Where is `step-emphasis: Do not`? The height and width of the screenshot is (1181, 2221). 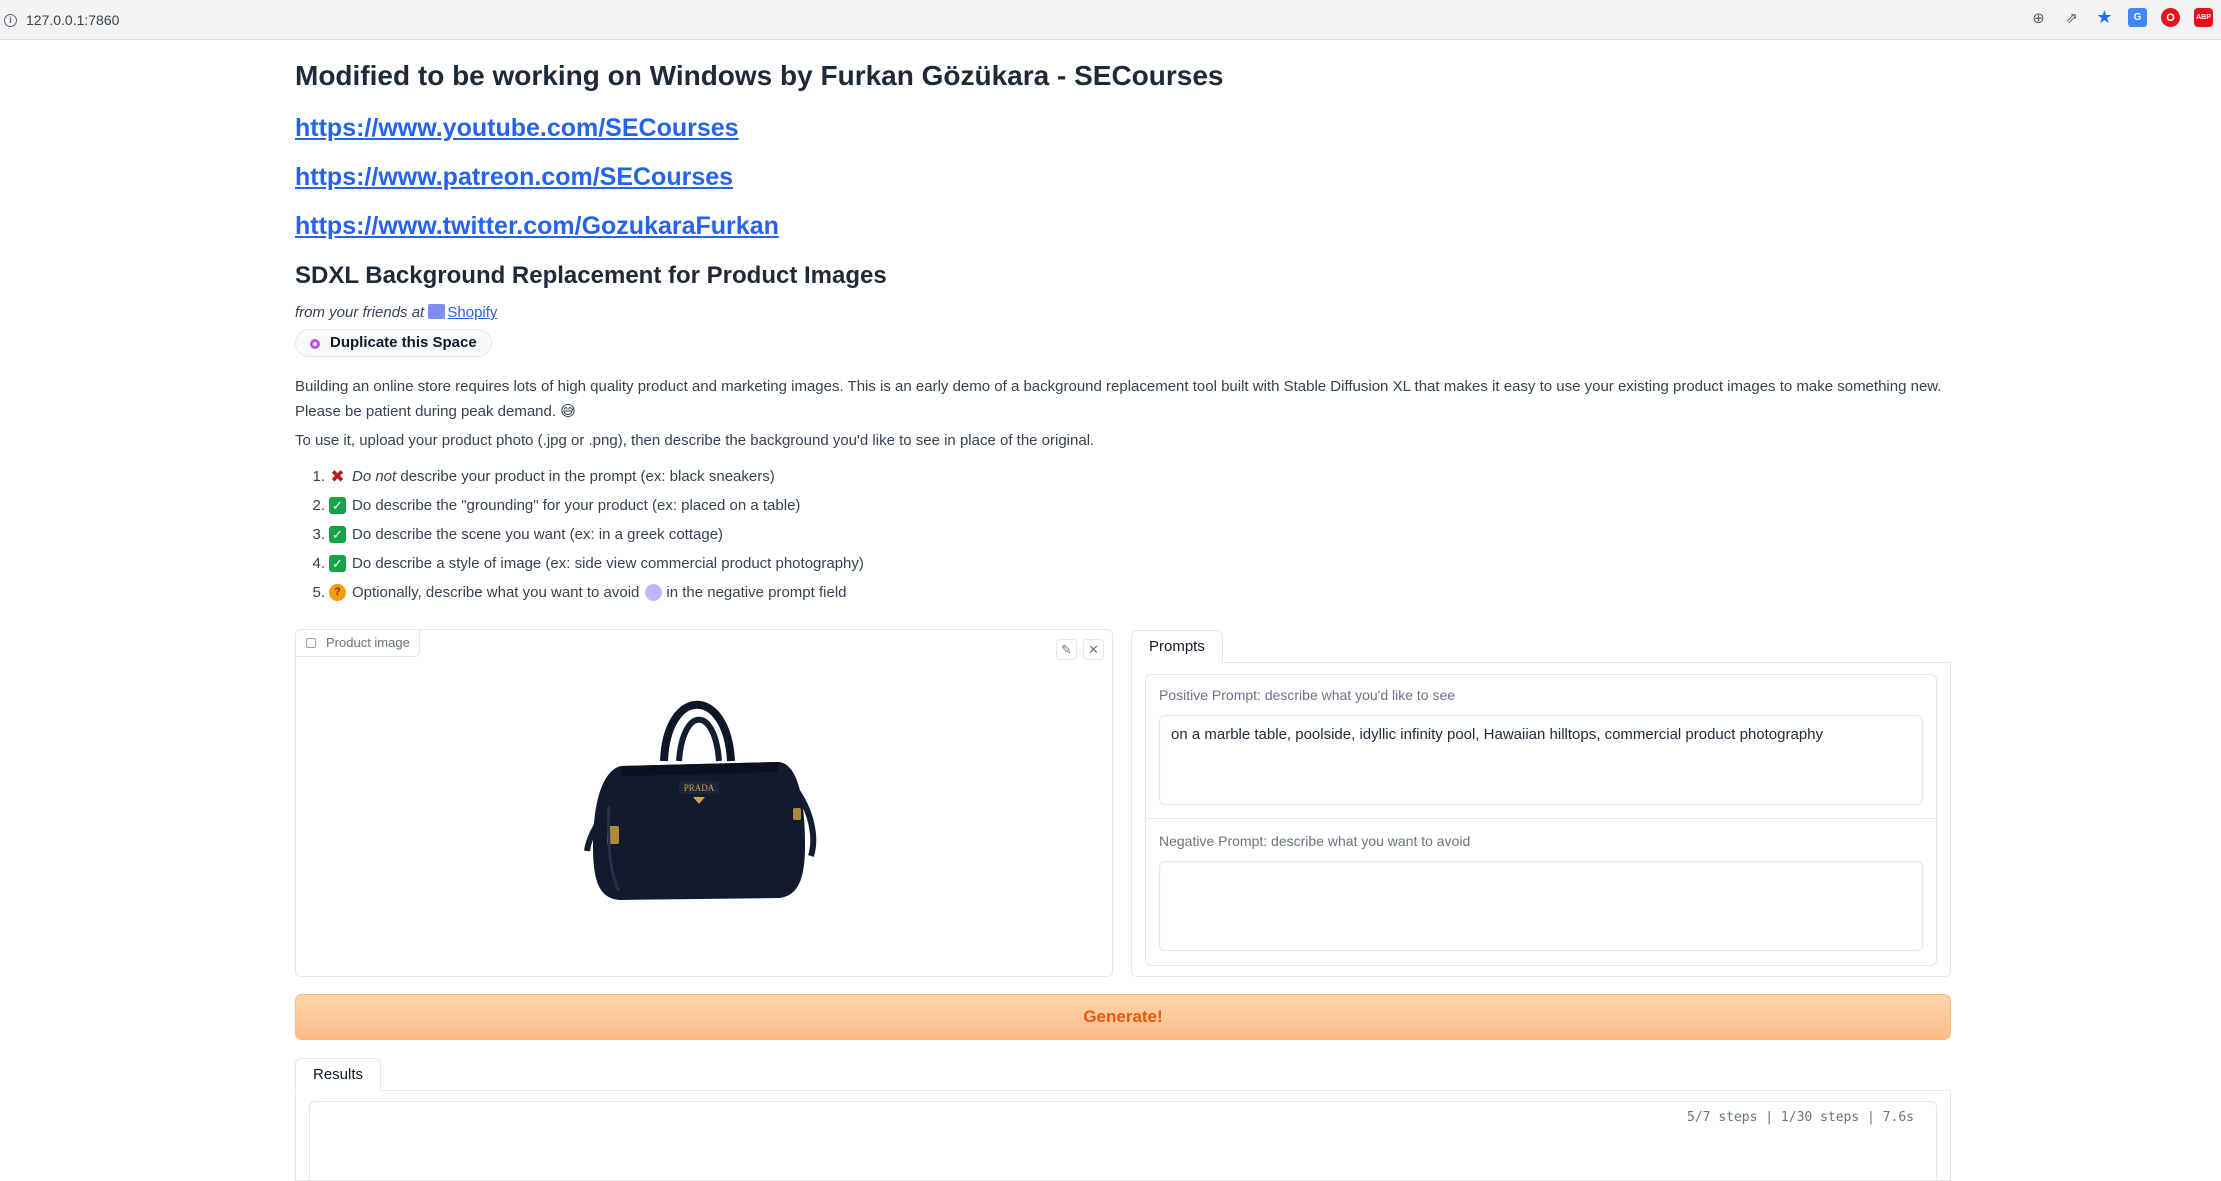
step-emphasis: Do not is located at coordinates (374, 476).